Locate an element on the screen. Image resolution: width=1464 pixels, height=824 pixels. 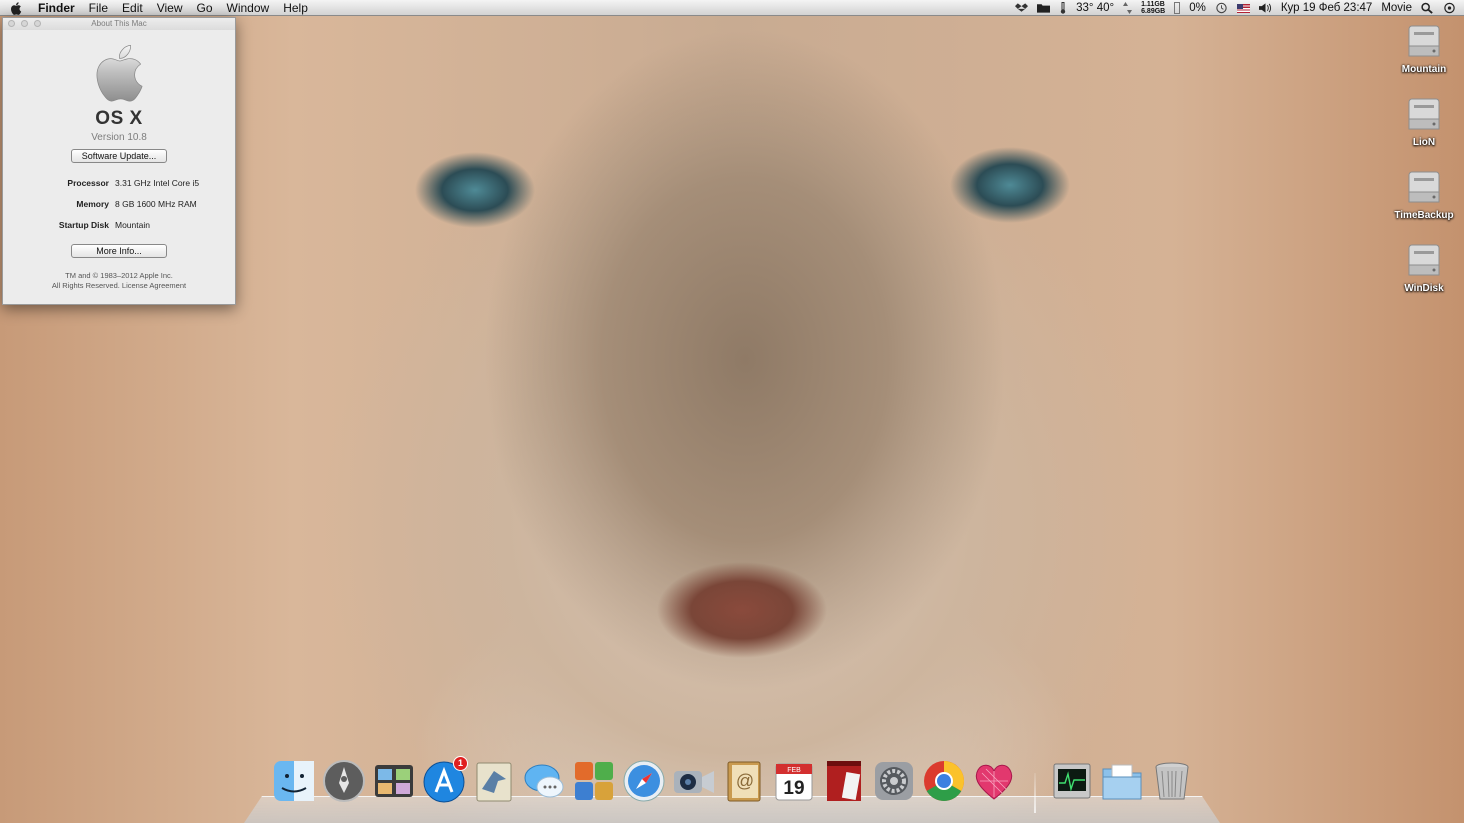
documents-folder-icon is located at coordinates (1122, 782).